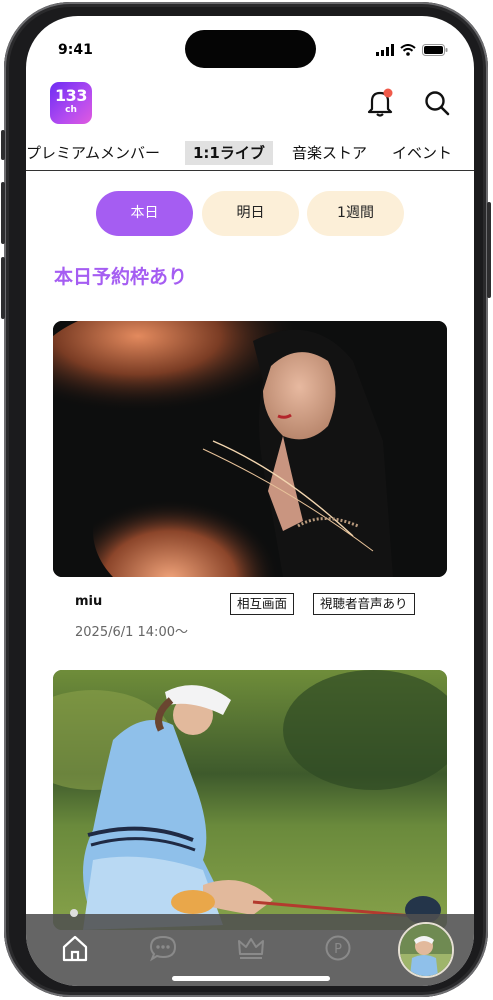  What do you see at coordinates (75, 948) in the screenshot?
I see `home-icon` at bounding box center [75, 948].